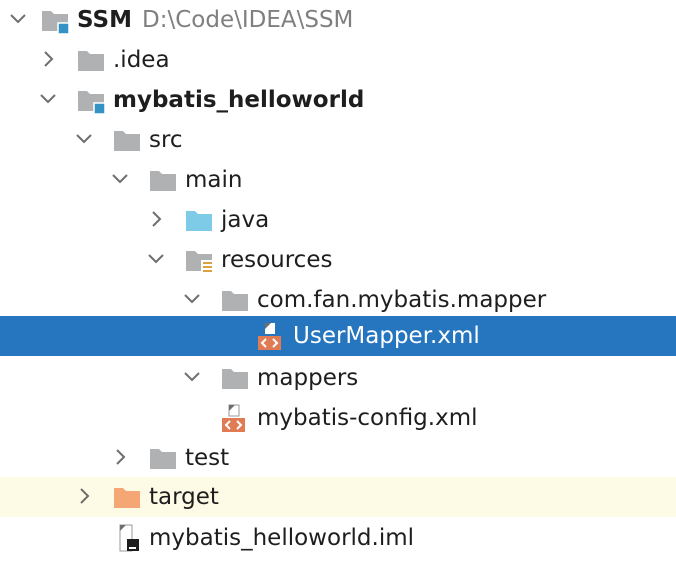 The height and width of the screenshot is (565, 676). I want to click on project-path: D:\Code\IDEA\SSM, so click(248, 20).